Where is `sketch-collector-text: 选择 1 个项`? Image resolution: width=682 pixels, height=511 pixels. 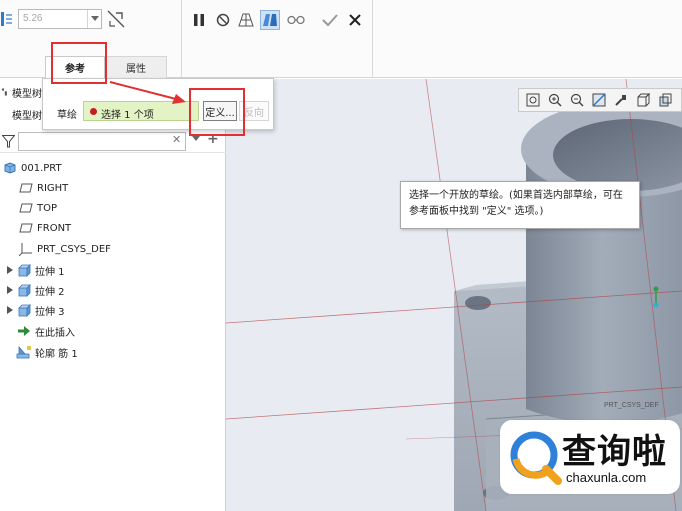
sketch-collector-text: 选择 1 个项 is located at coordinates (127, 115).